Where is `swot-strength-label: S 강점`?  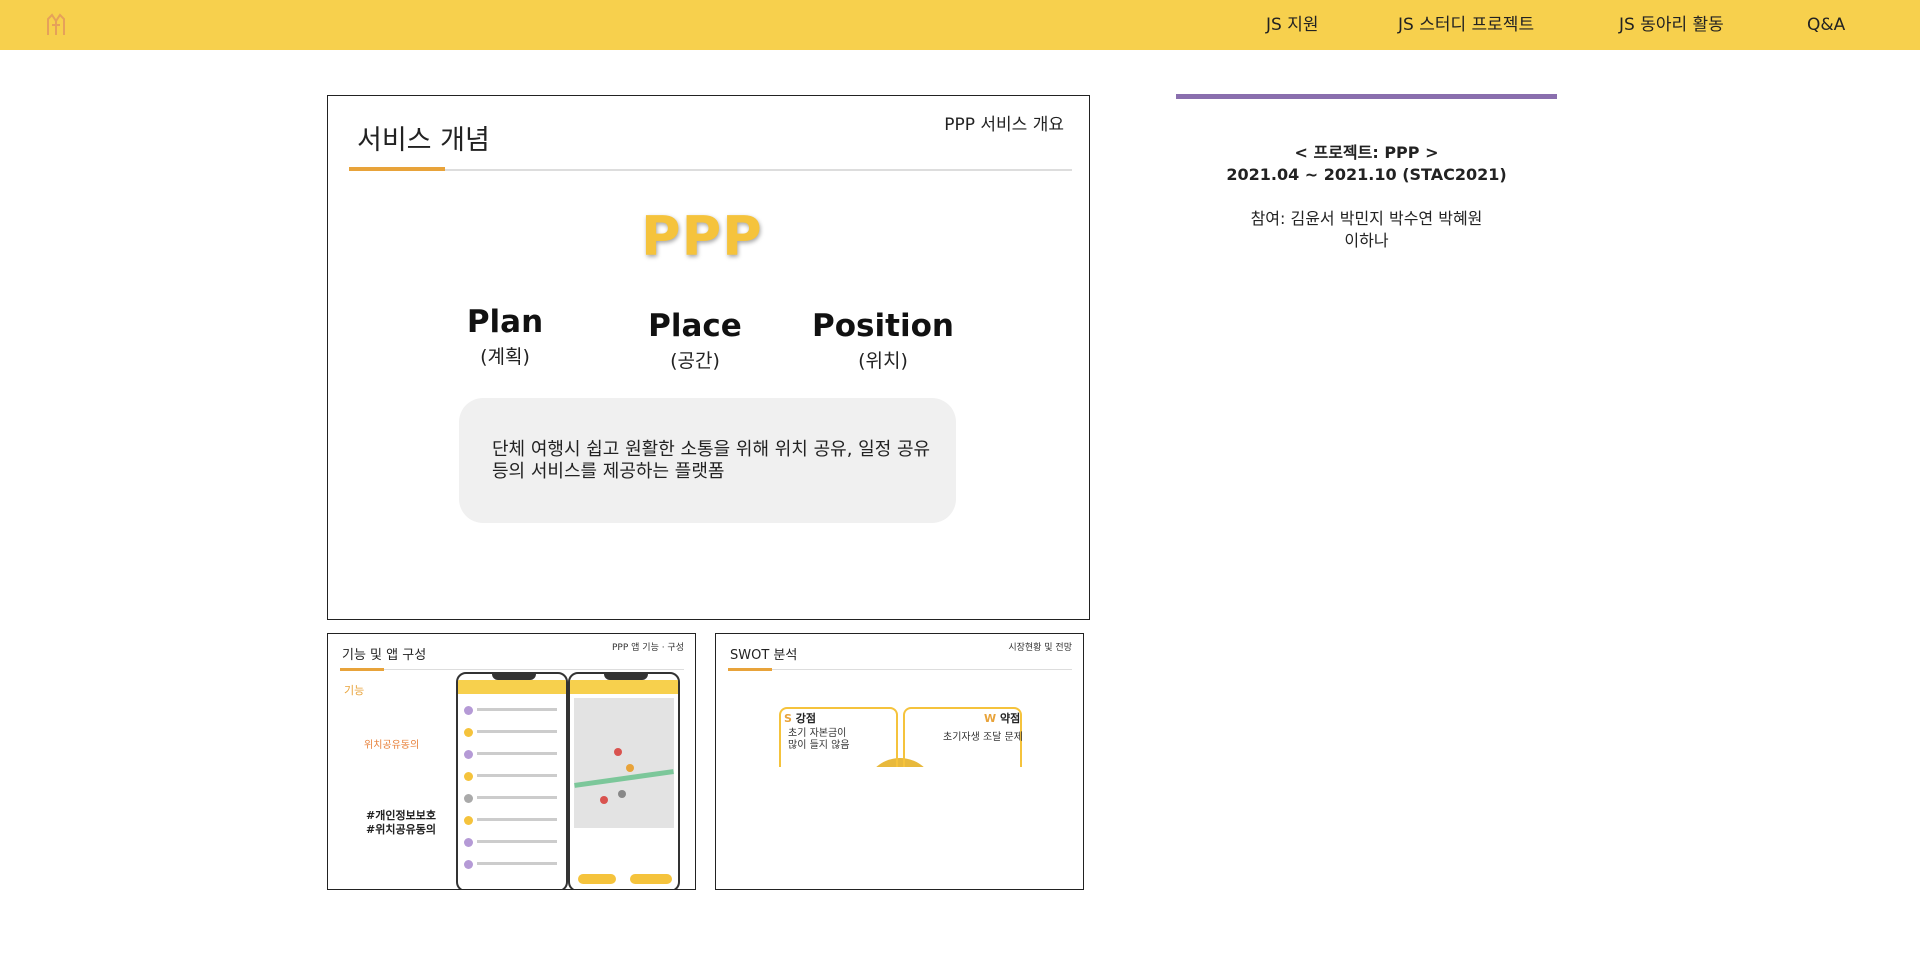
swot-strength-label: S 강점 is located at coordinates (800, 718).